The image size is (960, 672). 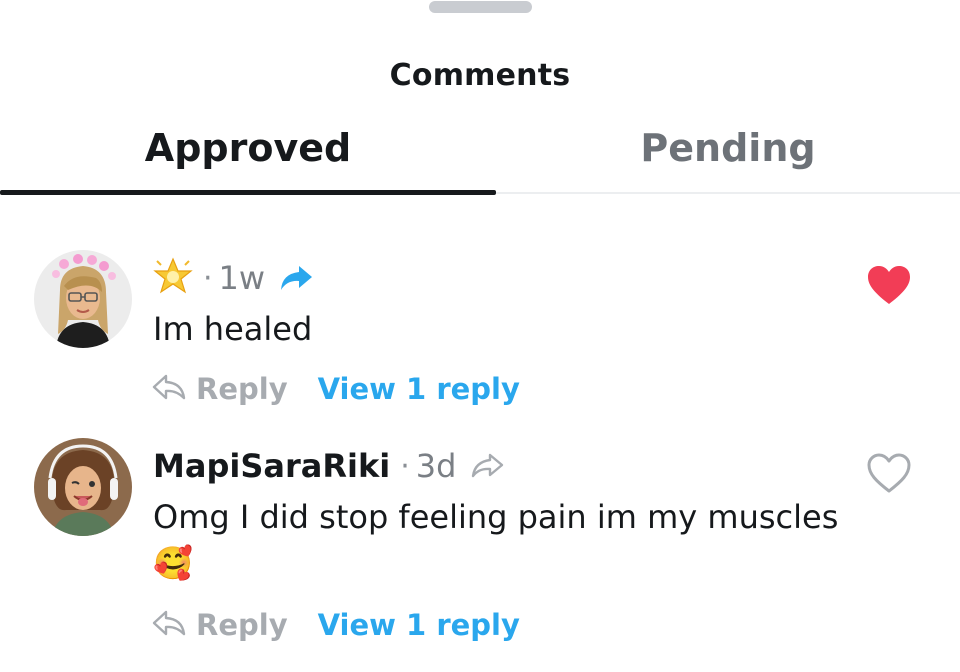 I want to click on sheet-title: Comments, so click(x=480, y=75).